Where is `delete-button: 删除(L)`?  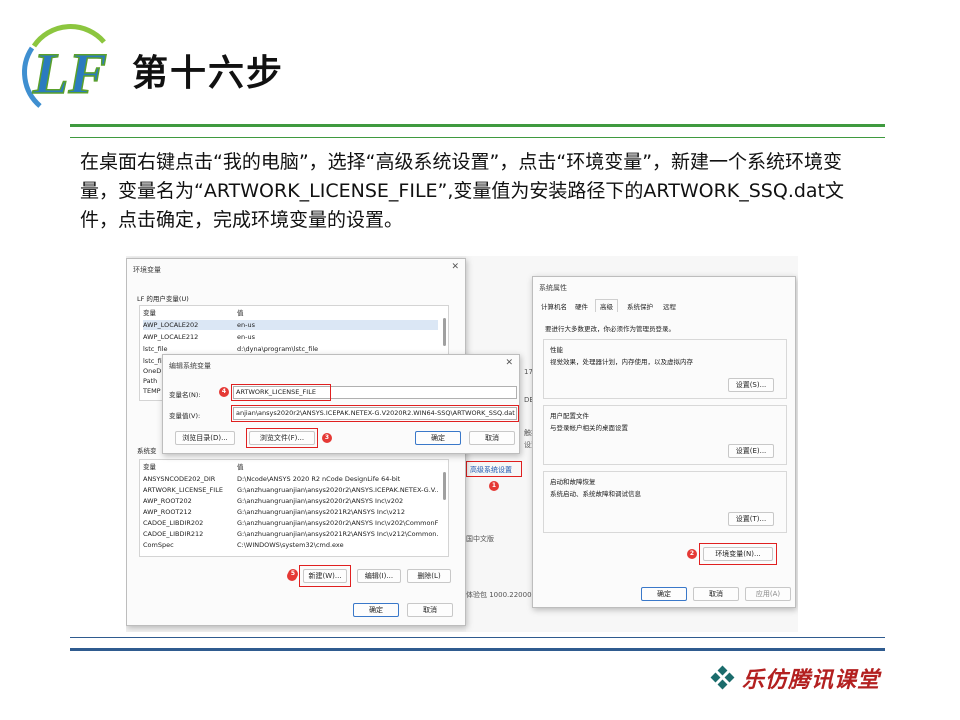
delete-button: 删除(L) is located at coordinates (429, 576).